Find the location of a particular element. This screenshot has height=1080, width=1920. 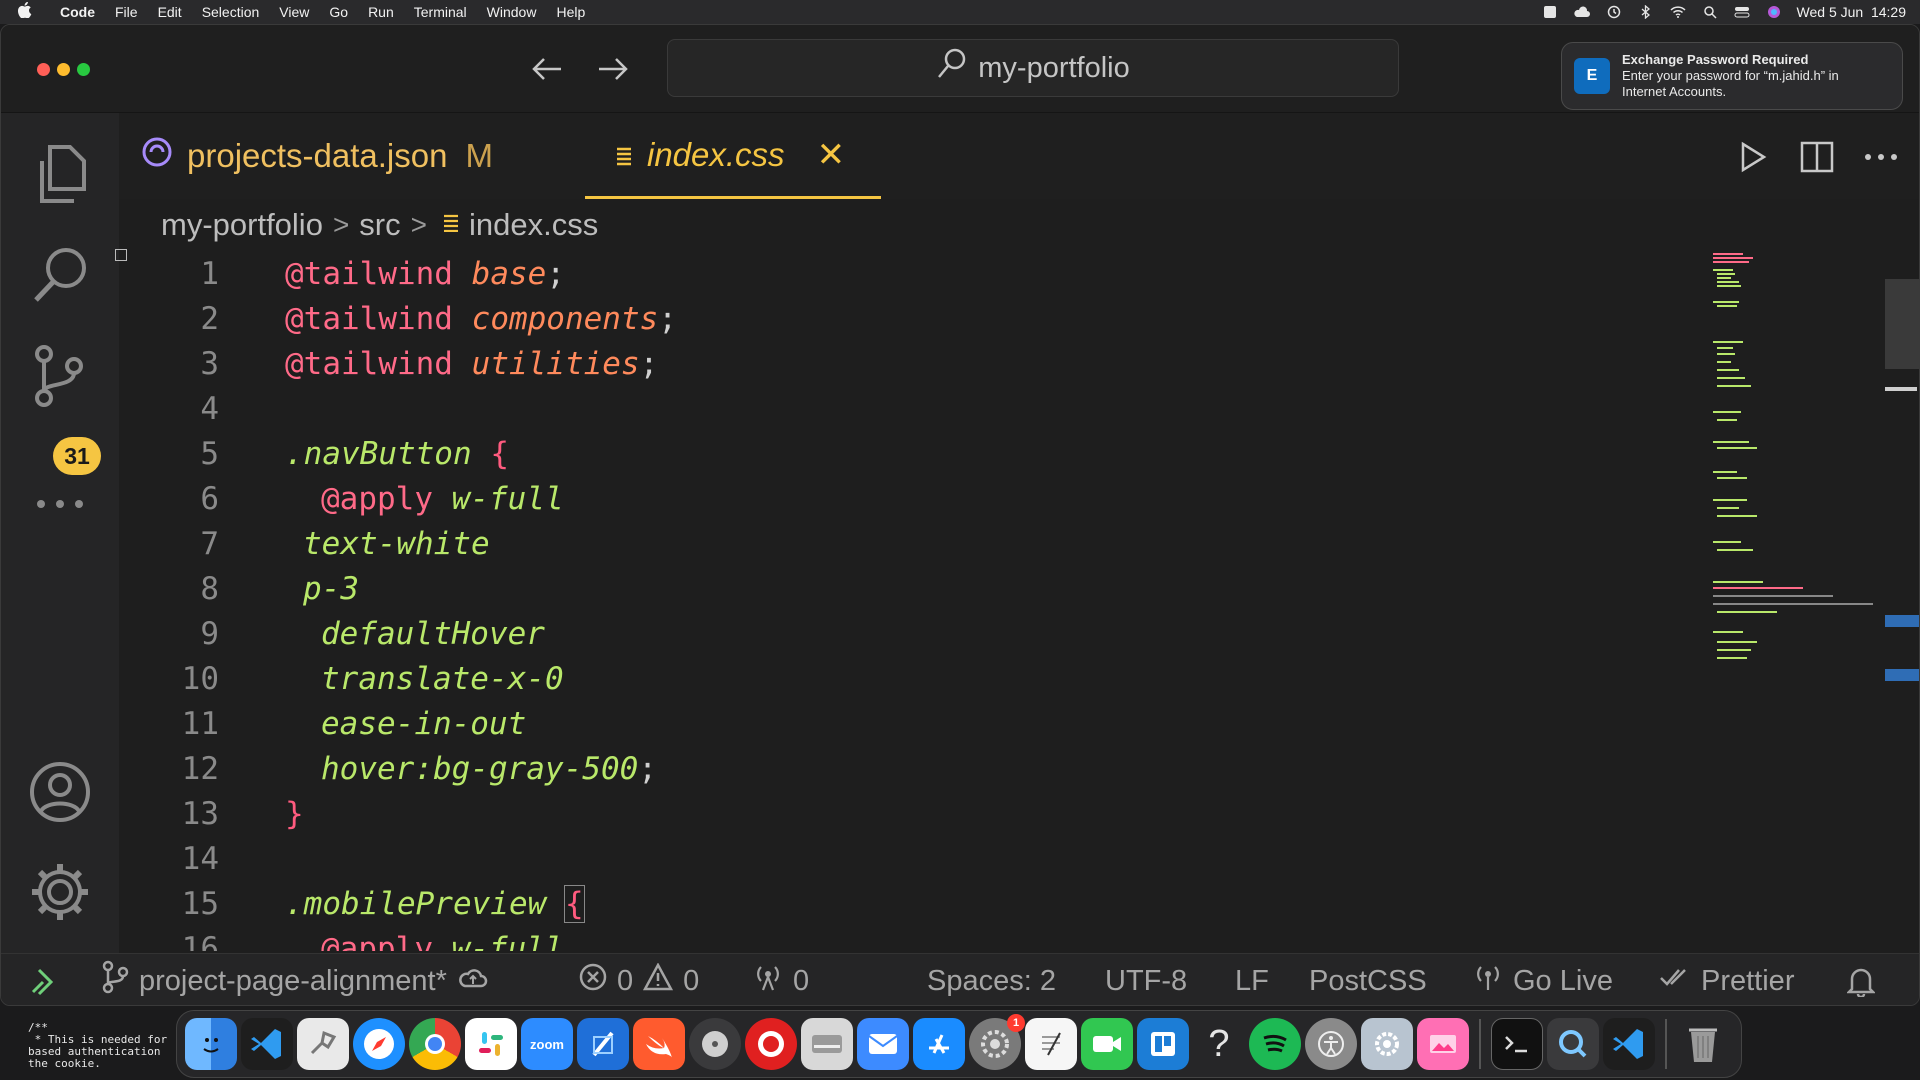

xcode-icon is located at coordinates (603, 1044).